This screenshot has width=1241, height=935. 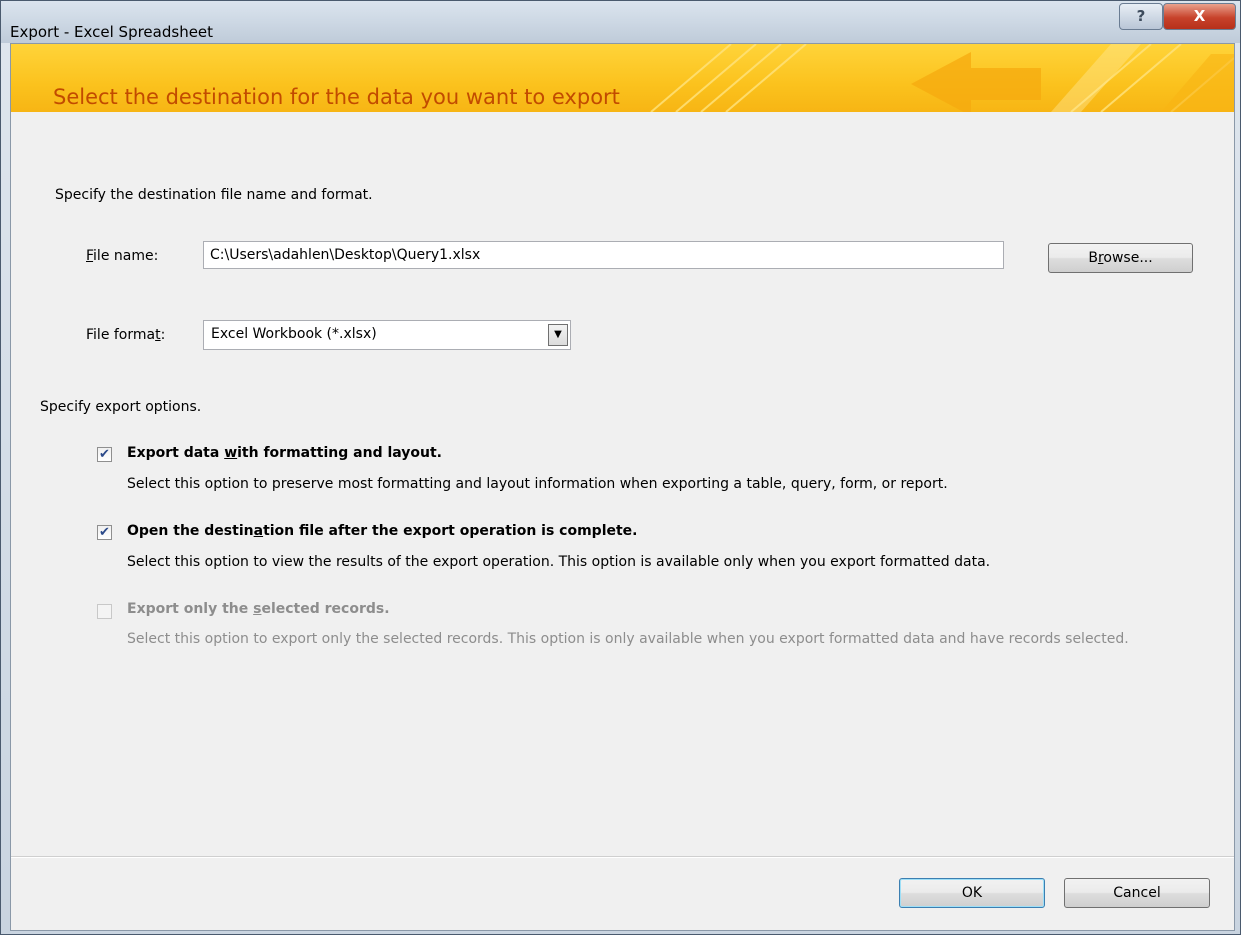 I want to click on window-title: Export - Excel Spreadsheet, so click(x=112, y=32).